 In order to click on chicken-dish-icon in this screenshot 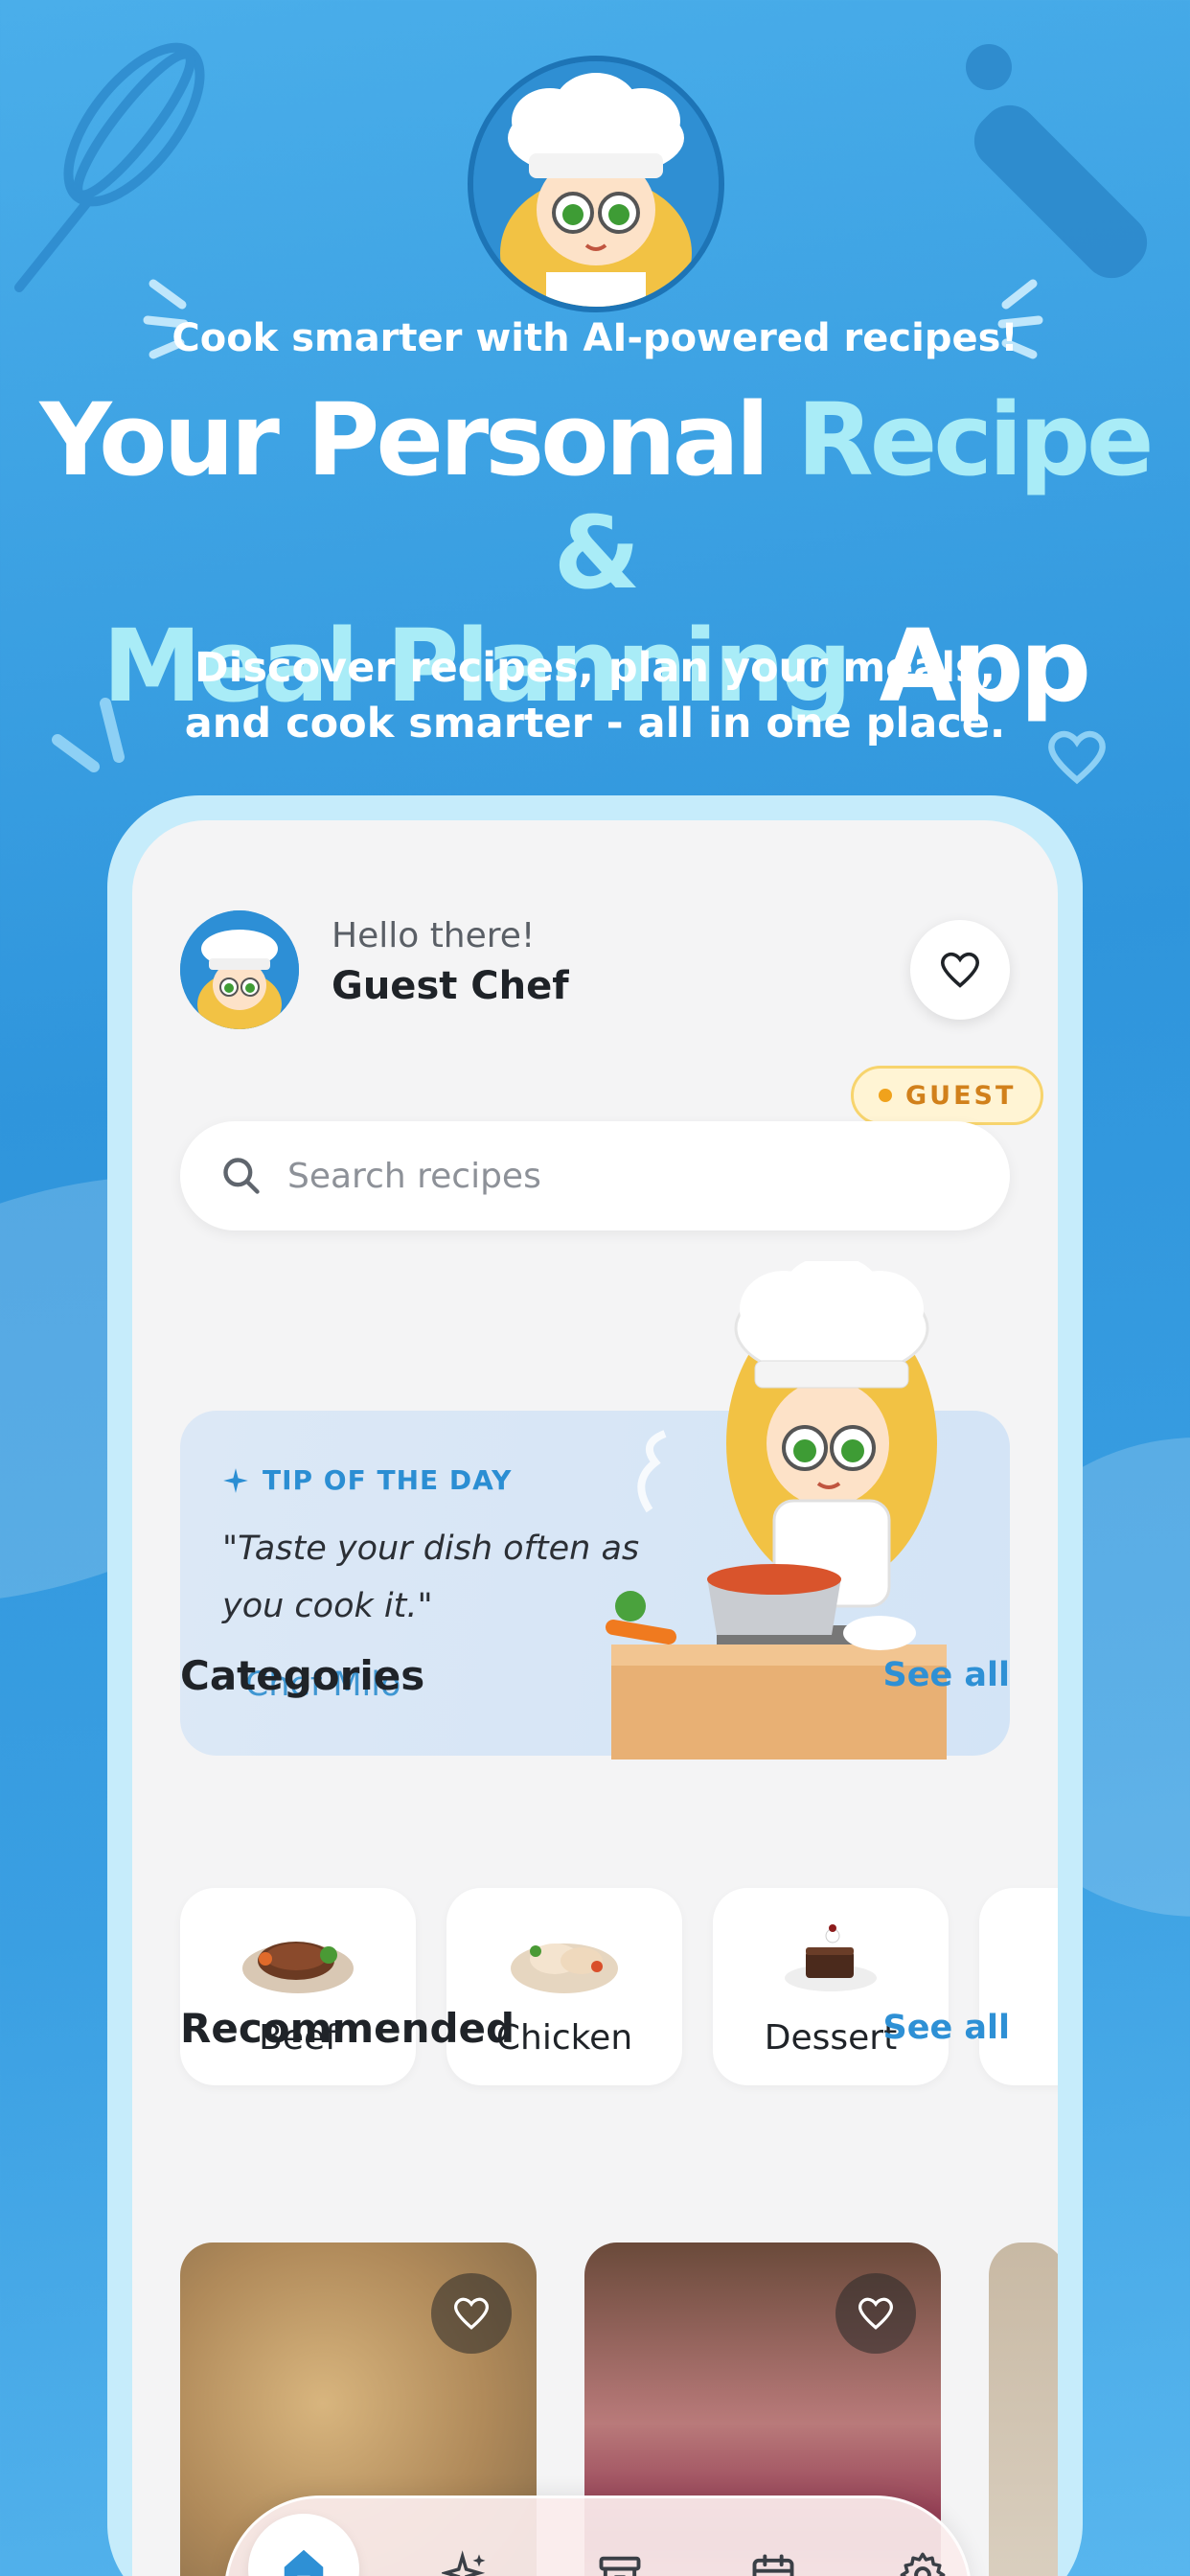, I will do `click(564, 1968)`.